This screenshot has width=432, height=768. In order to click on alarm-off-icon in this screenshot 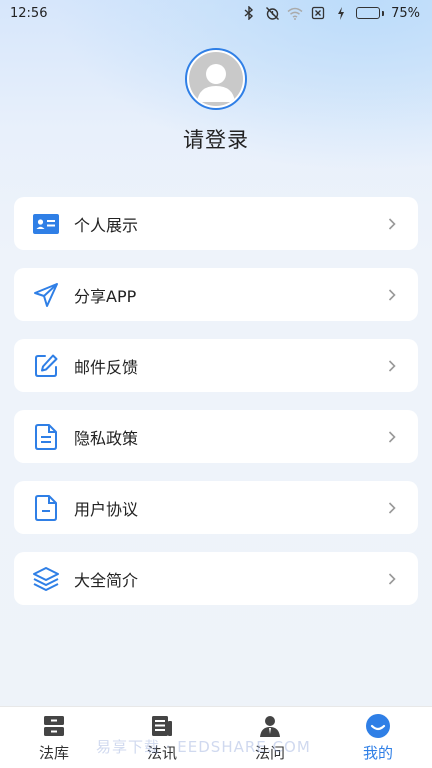, I will do `click(272, 13)`.